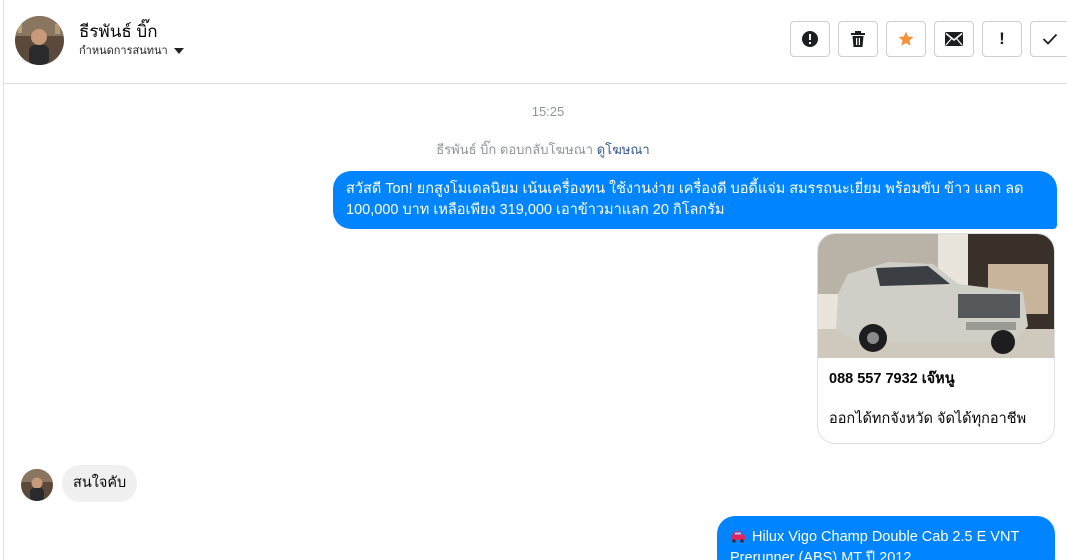 This screenshot has height=560, width=1067. I want to click on check-icon, so click(1050, 39).